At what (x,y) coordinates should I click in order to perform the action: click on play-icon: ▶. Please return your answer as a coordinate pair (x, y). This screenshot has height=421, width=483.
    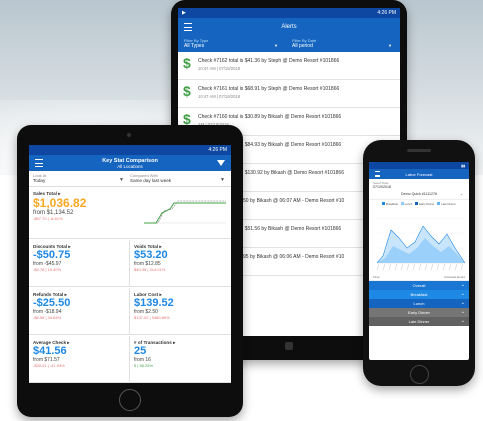
    Looking at the image, I should click on (184, 13).